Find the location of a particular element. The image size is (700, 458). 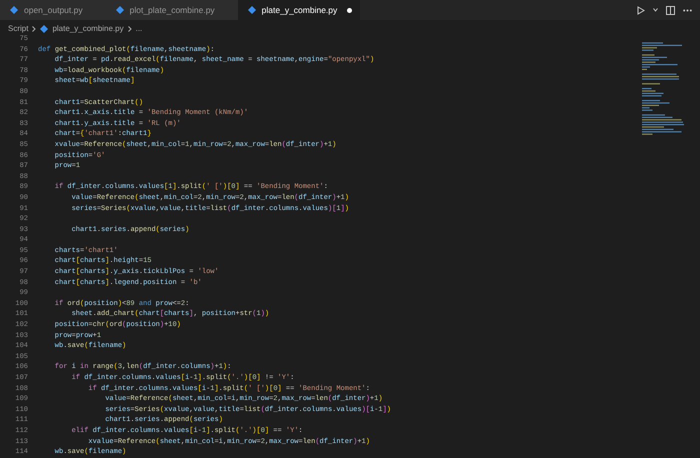

tab-label: plate_y_combine.py is located at coordinates (300, 10).